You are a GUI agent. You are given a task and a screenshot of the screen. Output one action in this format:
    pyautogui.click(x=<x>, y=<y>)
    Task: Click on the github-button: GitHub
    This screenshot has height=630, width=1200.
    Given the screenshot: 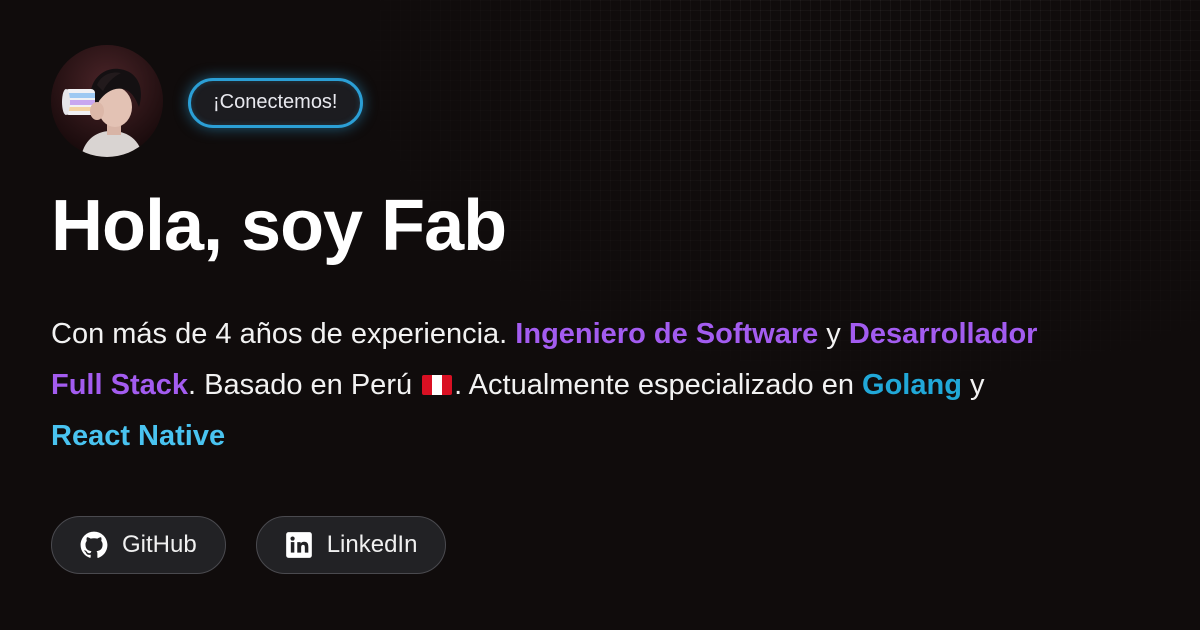 What is the action you would take?
    pyautogui.click(x=138, y=545)
    